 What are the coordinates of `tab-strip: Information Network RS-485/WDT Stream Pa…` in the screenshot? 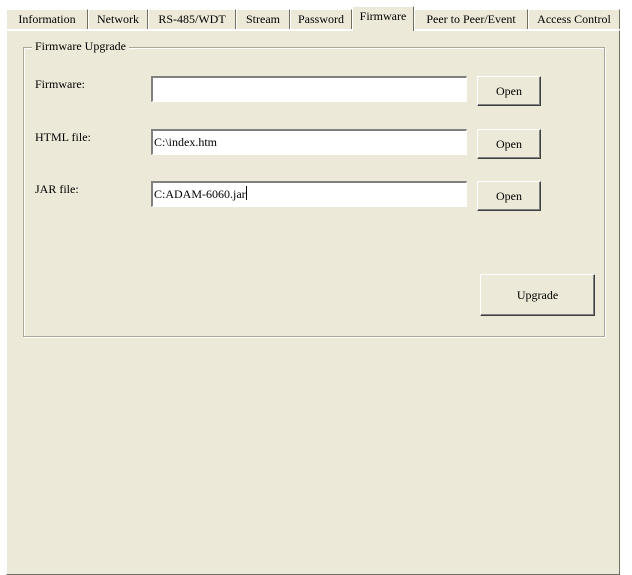 It's located at (313, 18).